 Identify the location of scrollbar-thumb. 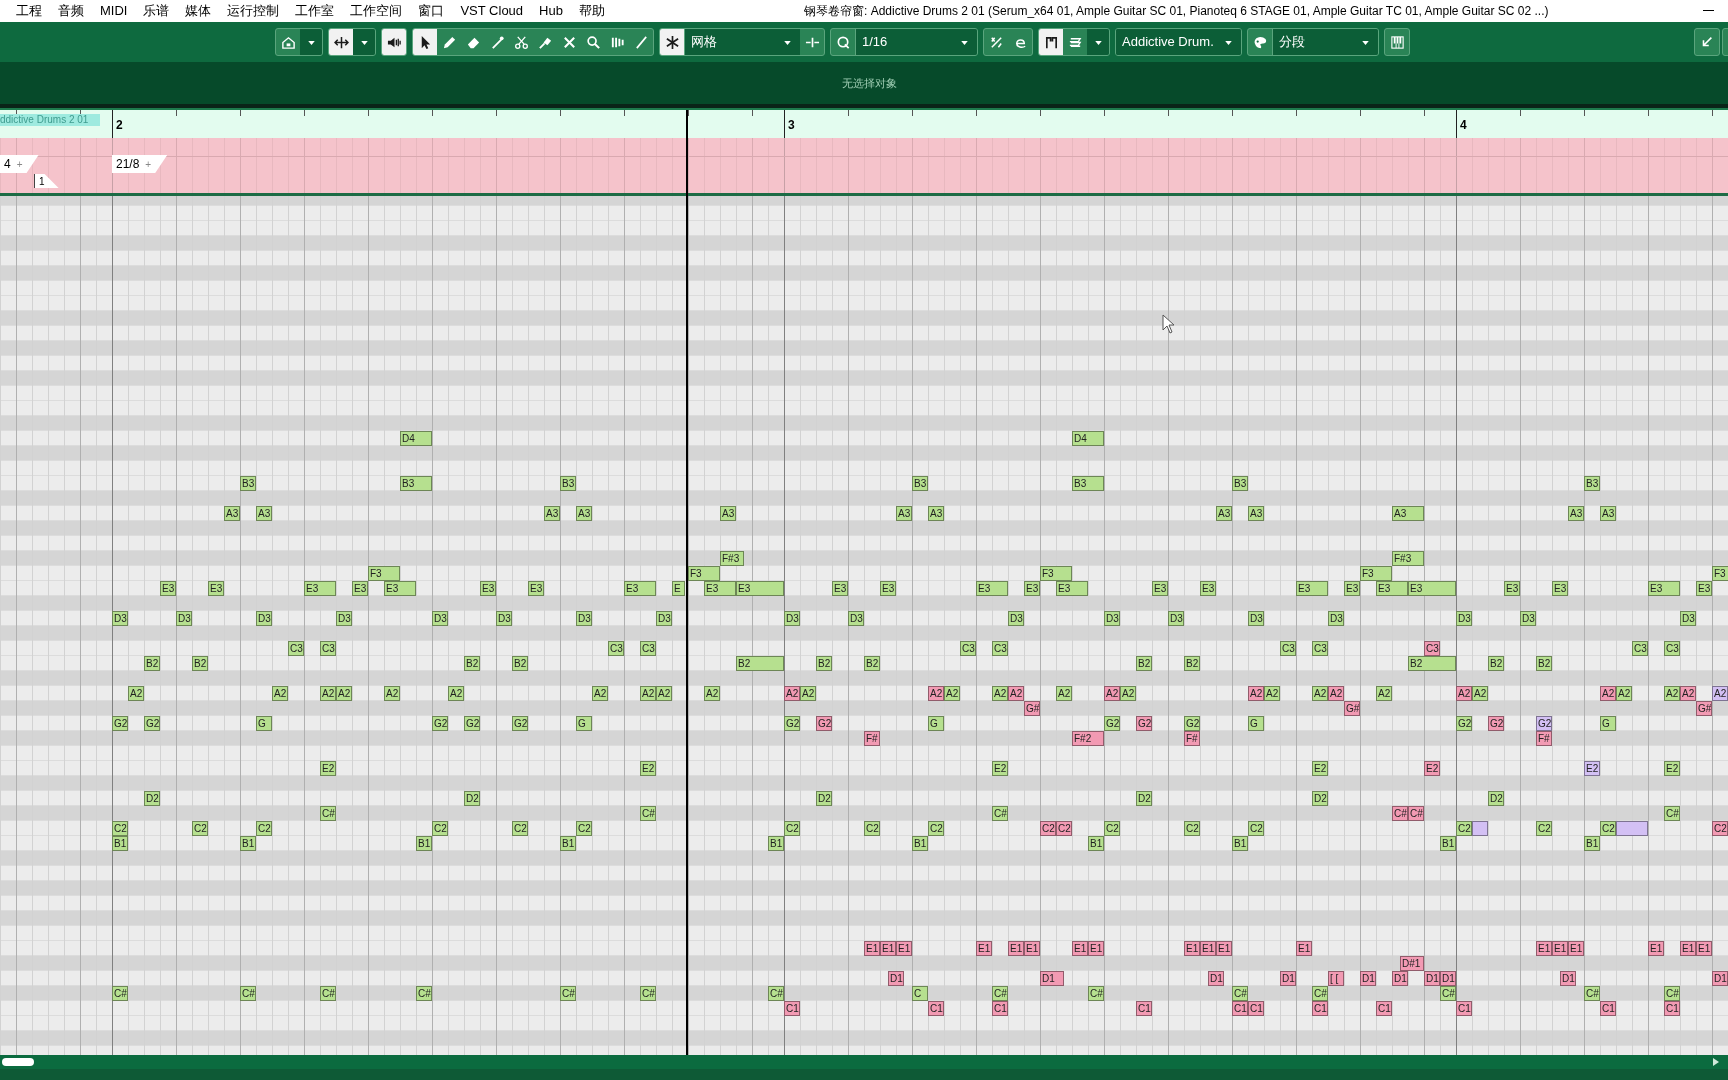
(18, 1062).